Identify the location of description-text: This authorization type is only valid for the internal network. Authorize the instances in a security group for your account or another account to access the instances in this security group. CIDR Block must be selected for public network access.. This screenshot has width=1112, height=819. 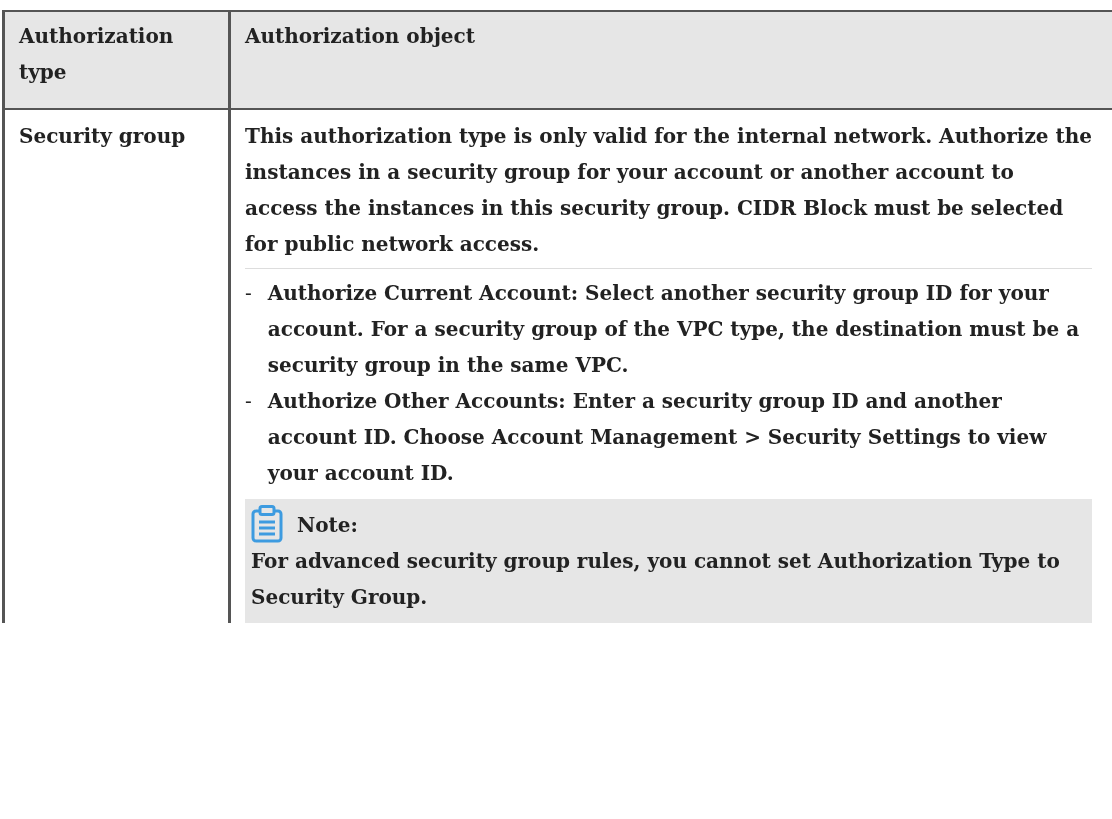
(668, 190).